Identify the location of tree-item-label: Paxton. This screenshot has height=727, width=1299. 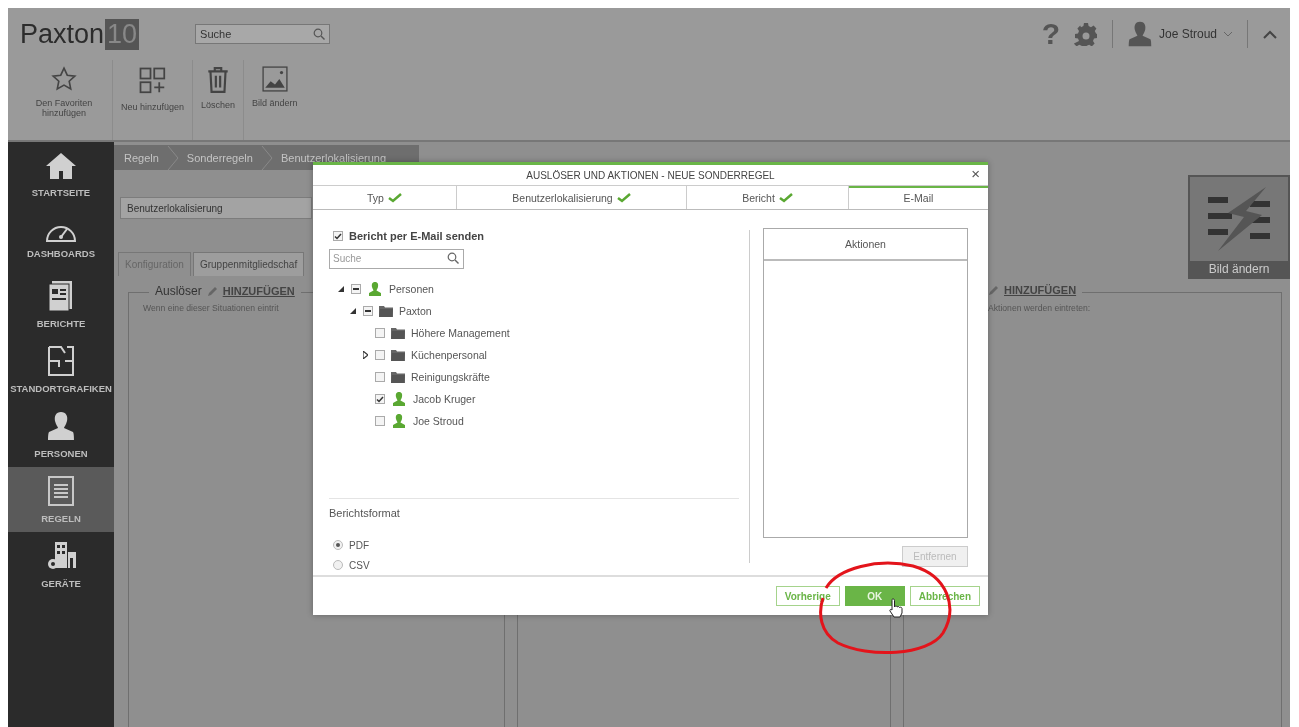
(415, 311).